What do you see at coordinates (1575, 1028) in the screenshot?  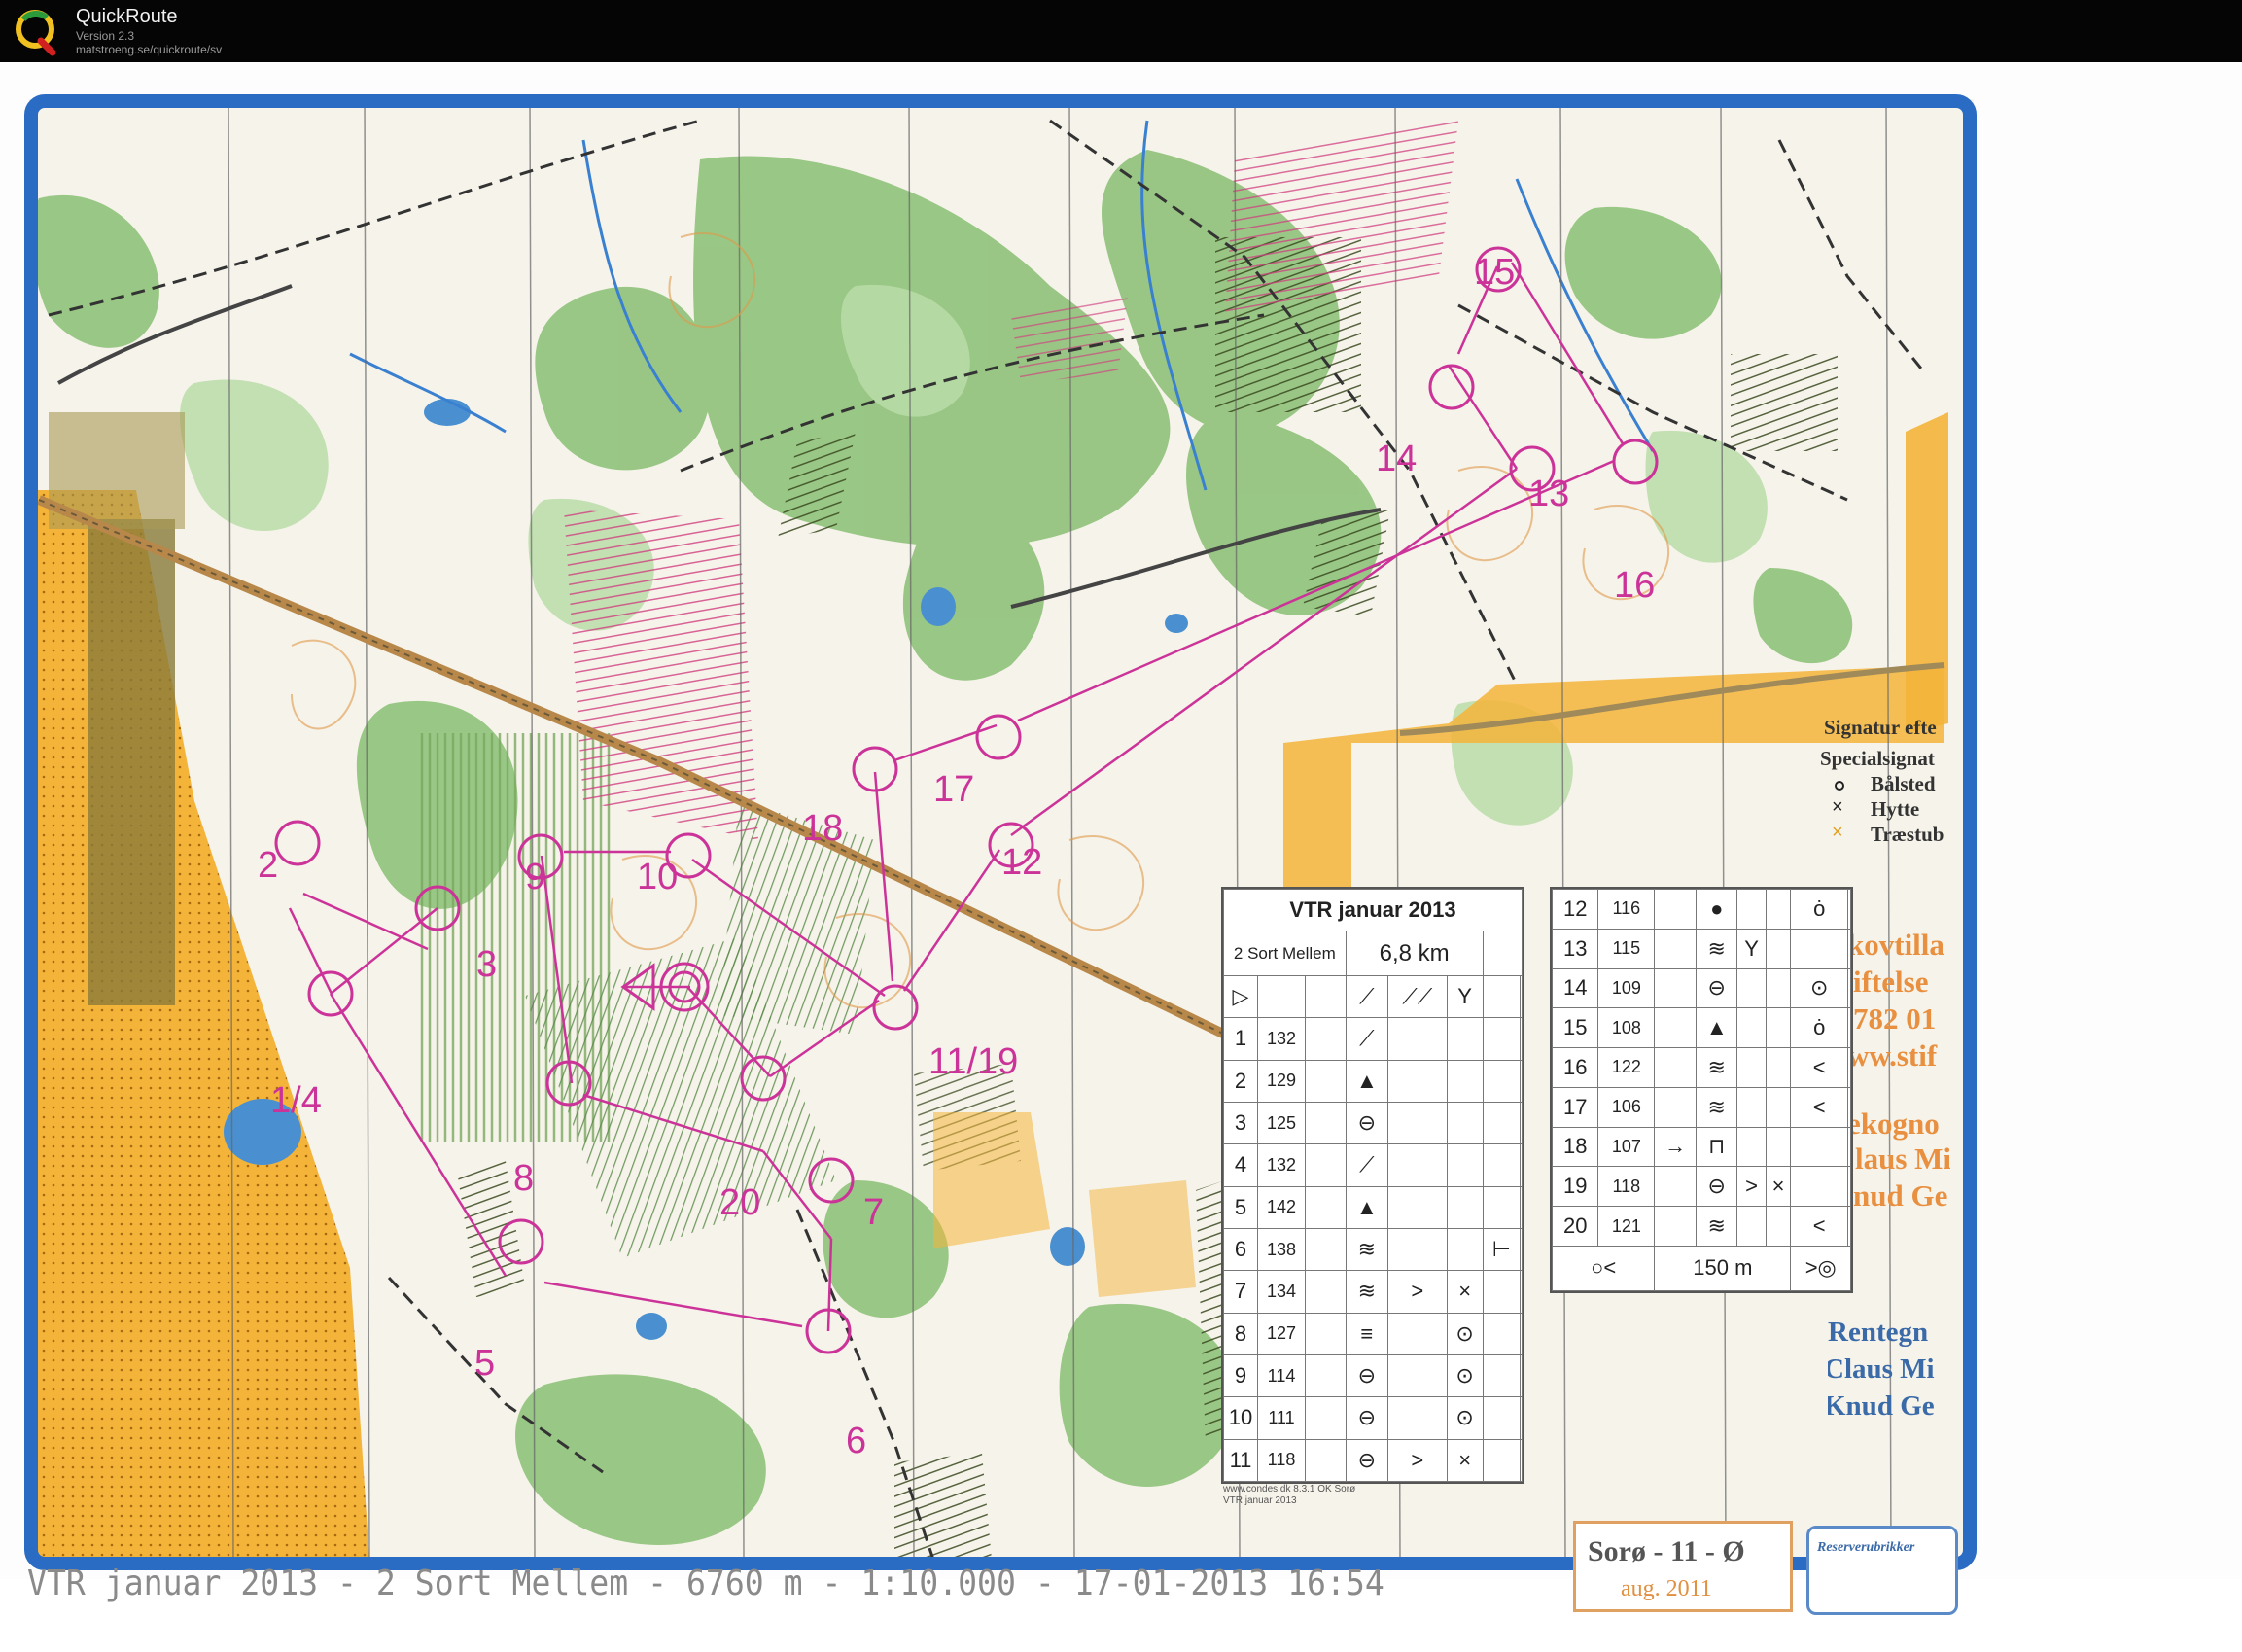 I see `cd-row-number: 15` at bounding box center [1575, 1028].